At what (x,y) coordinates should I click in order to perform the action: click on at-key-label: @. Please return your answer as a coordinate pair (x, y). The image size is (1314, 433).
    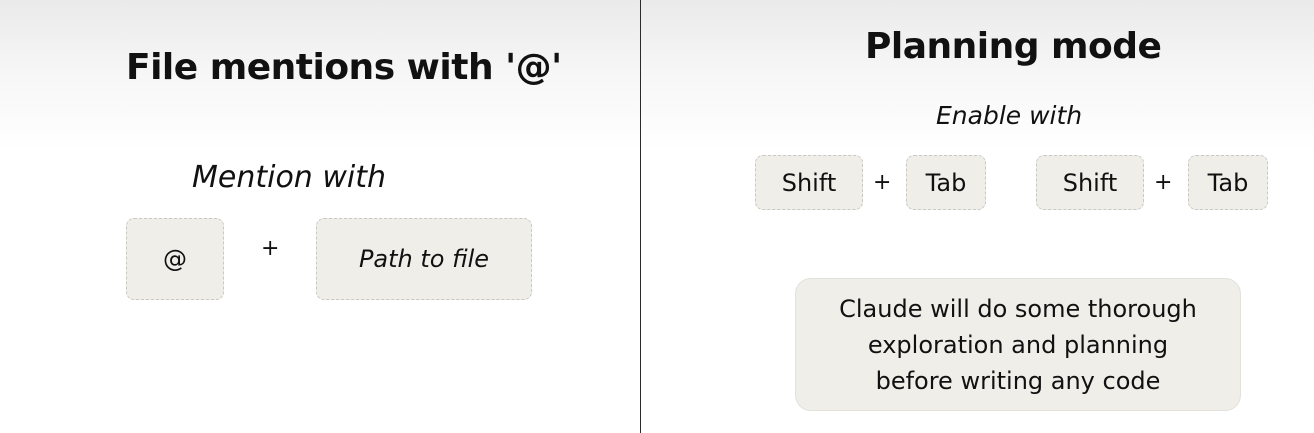
    Looking at the image, I should click on (175, 259).